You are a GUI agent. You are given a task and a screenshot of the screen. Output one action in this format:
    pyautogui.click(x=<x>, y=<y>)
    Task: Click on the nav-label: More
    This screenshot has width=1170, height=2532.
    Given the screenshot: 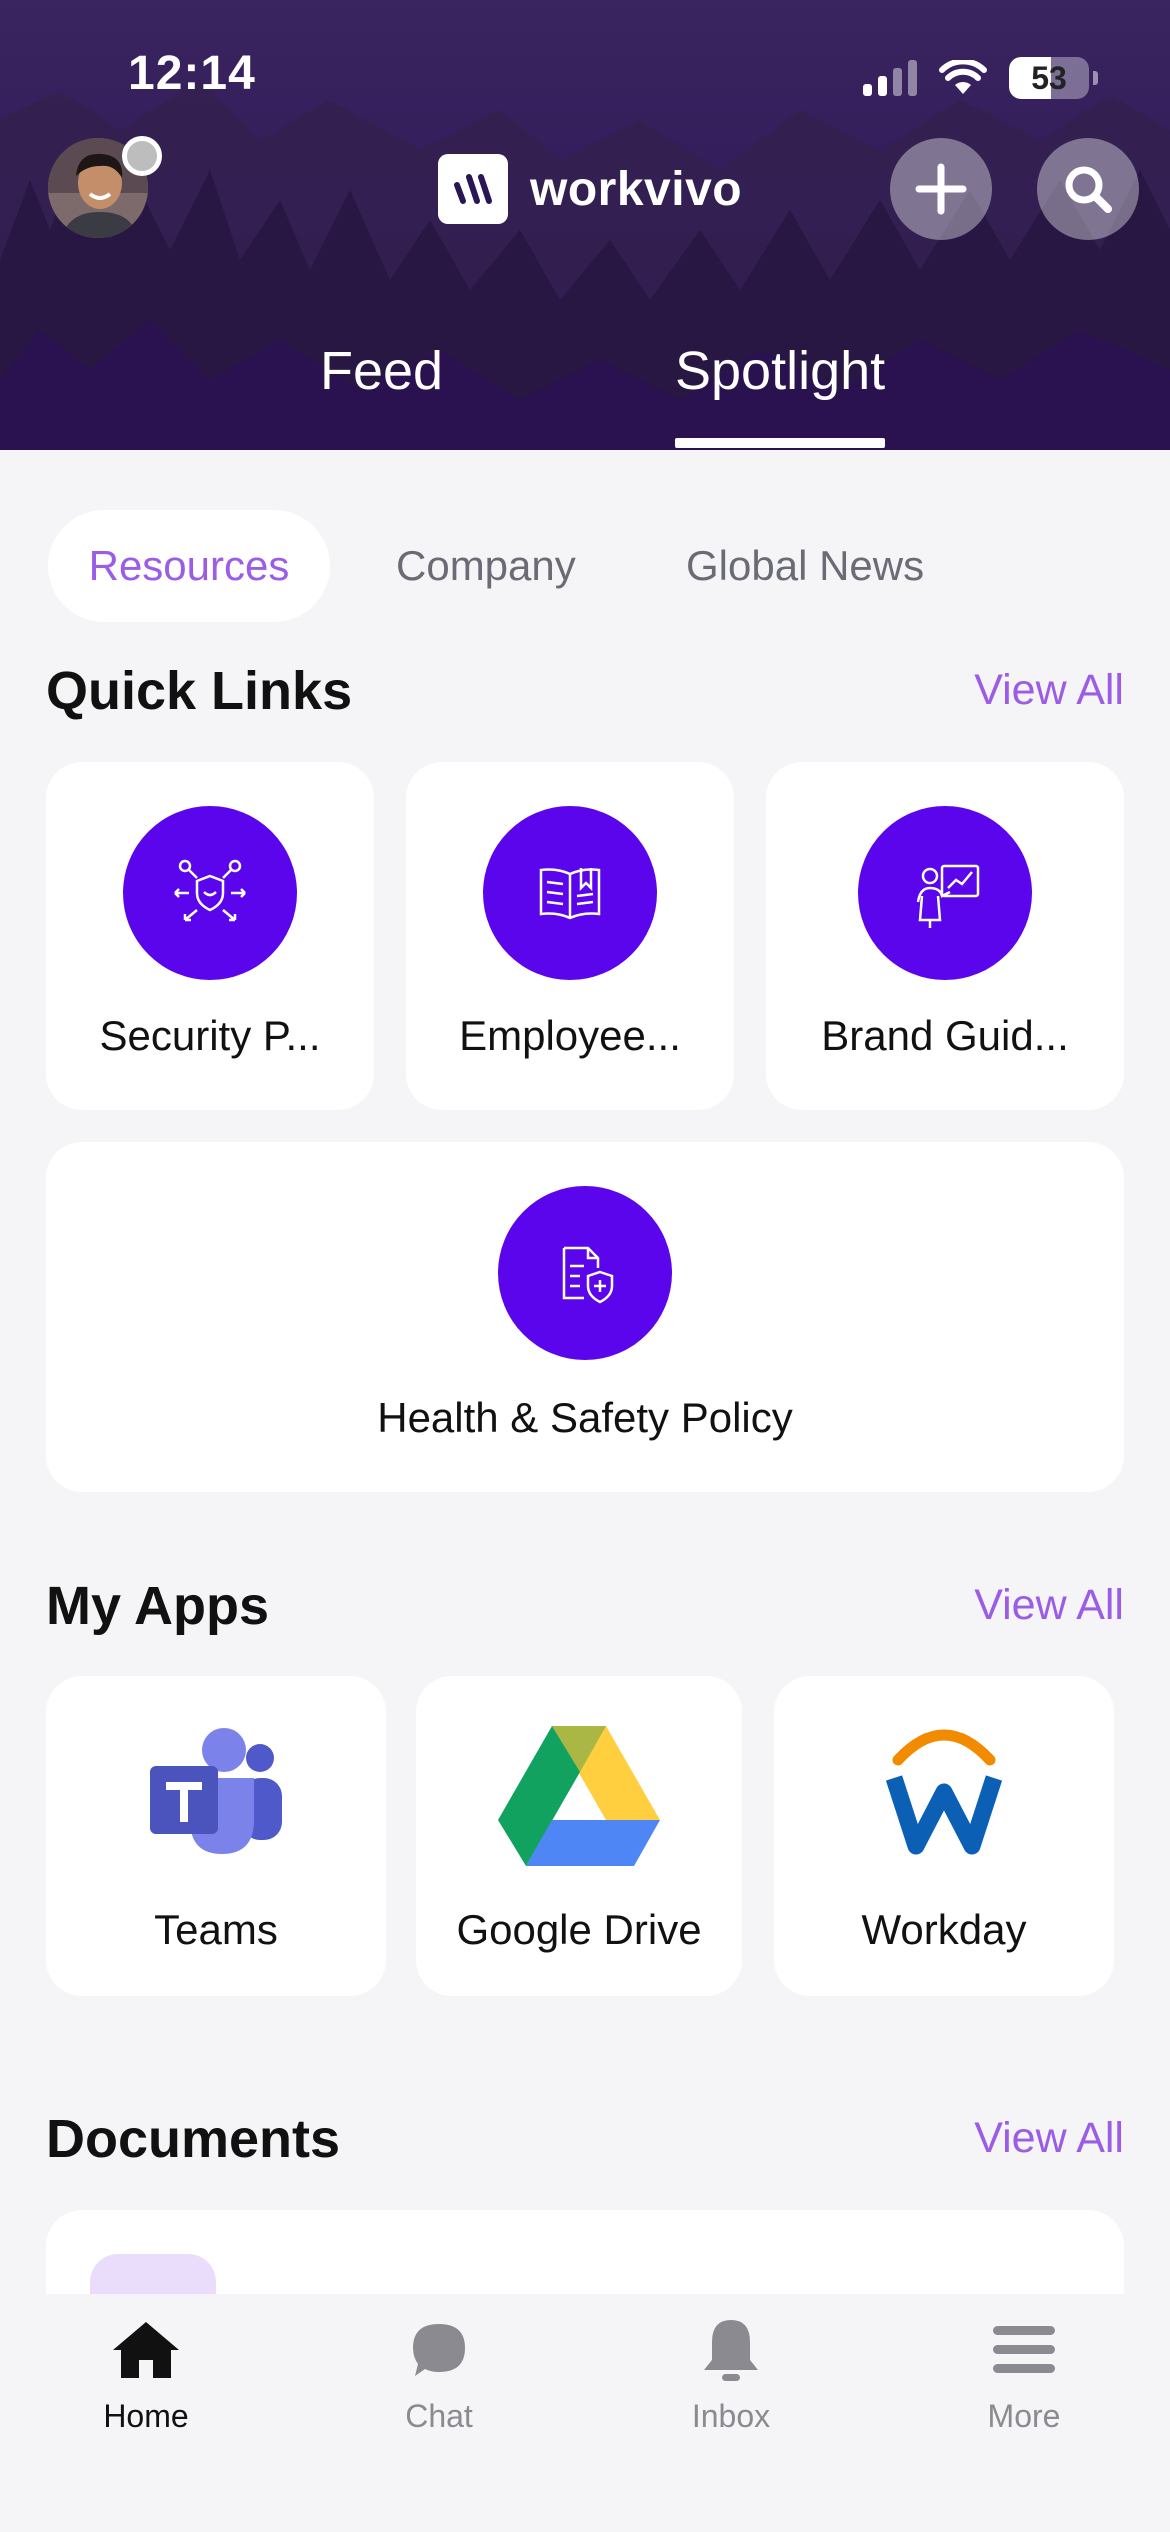 What is the action you would take?
    pyautogui.click(x=1024, y=2416)
    